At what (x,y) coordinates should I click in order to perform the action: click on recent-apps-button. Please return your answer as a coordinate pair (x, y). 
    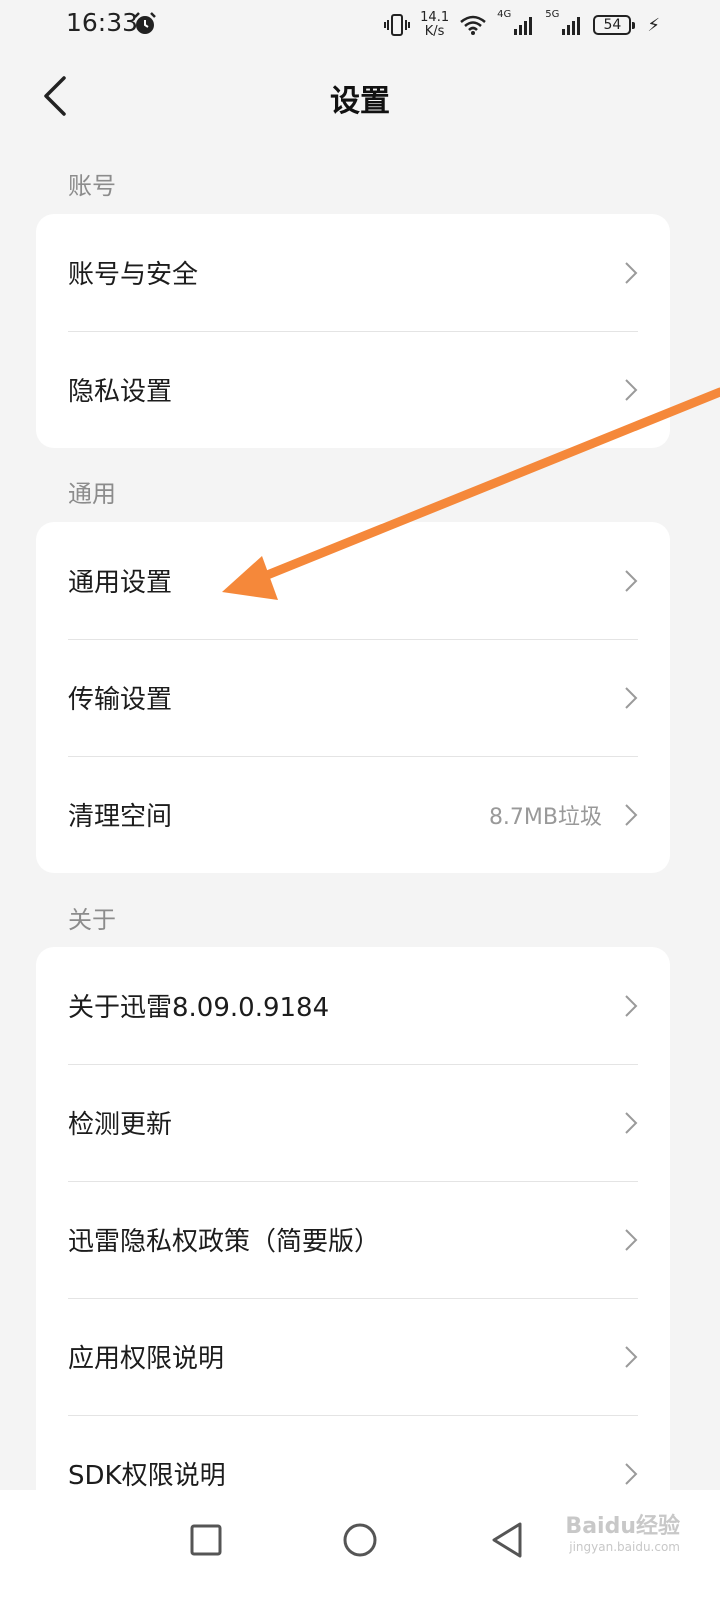
    Looking at the image, I should click on (206, 1540).